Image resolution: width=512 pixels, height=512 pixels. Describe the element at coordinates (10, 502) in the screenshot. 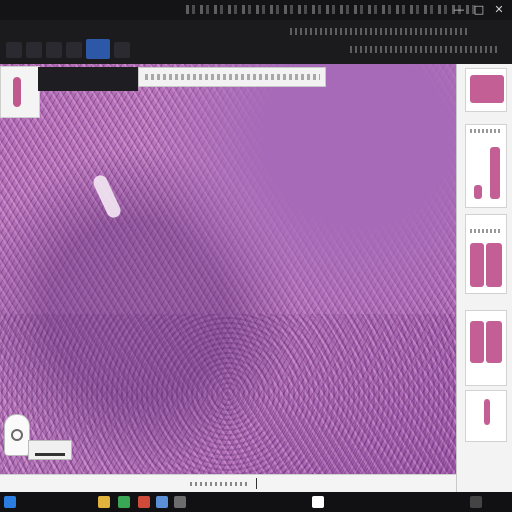

I see `start-icon` at that location.